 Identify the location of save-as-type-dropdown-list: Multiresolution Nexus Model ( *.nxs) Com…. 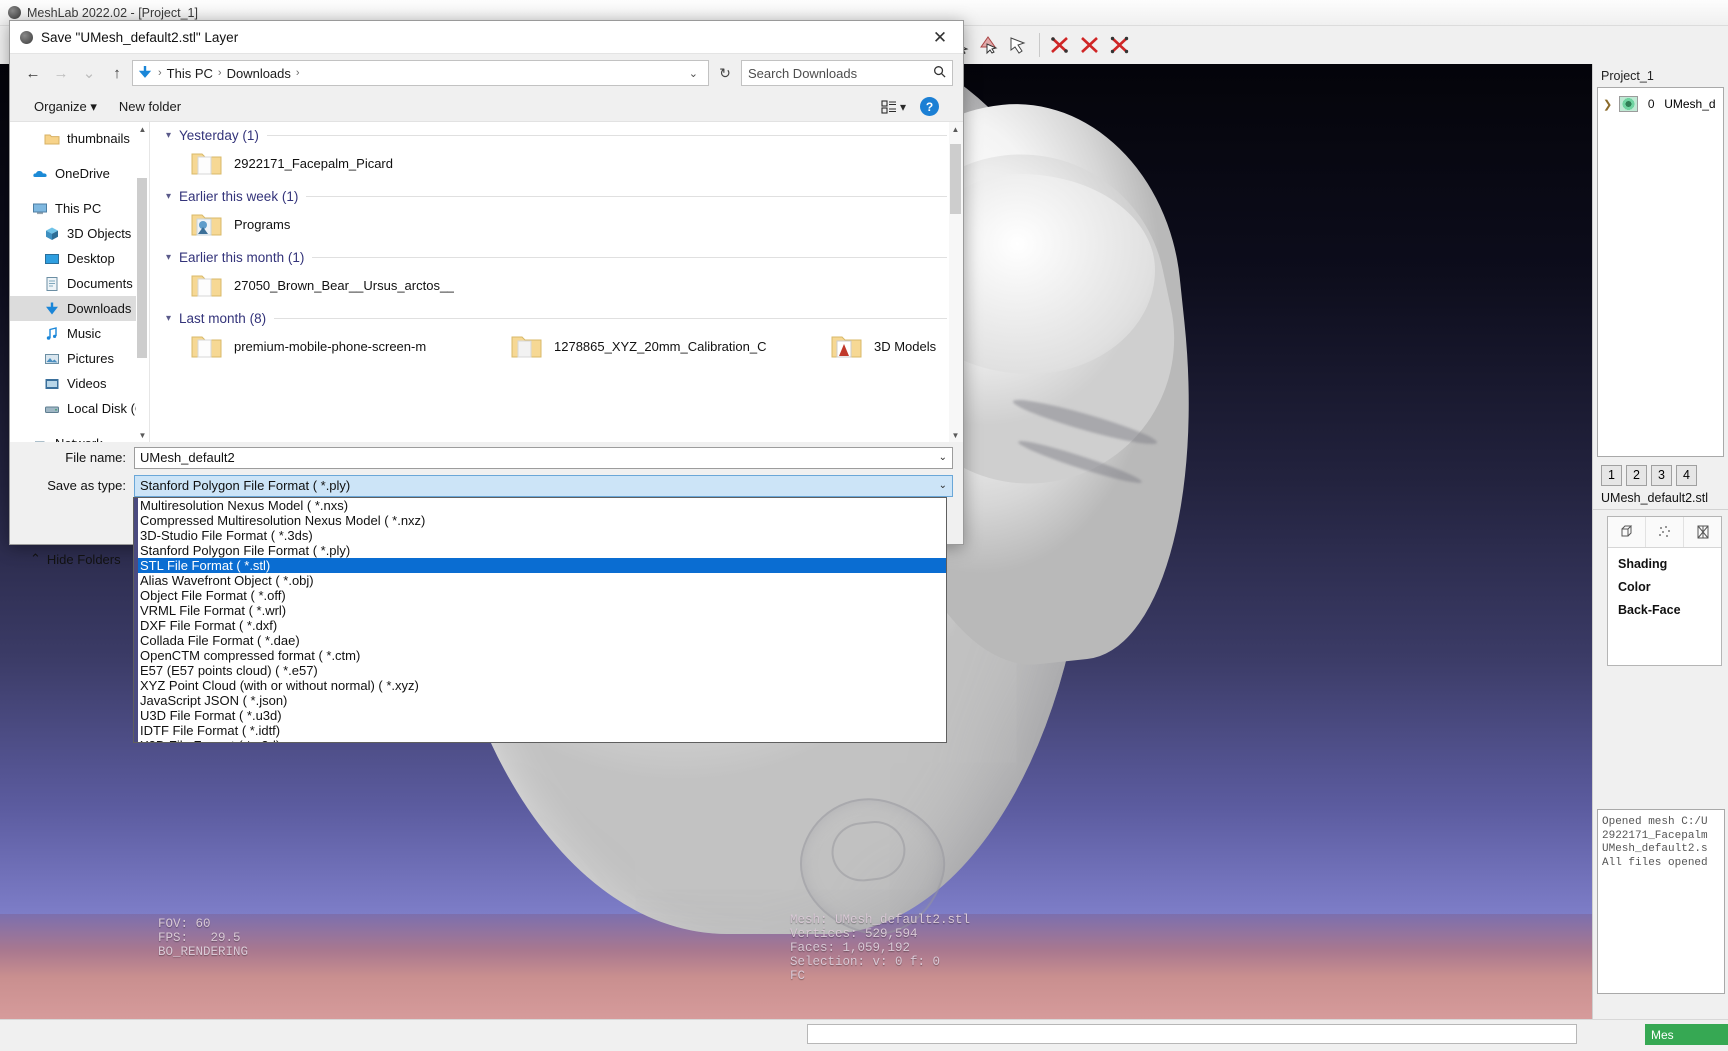
(540, 620).